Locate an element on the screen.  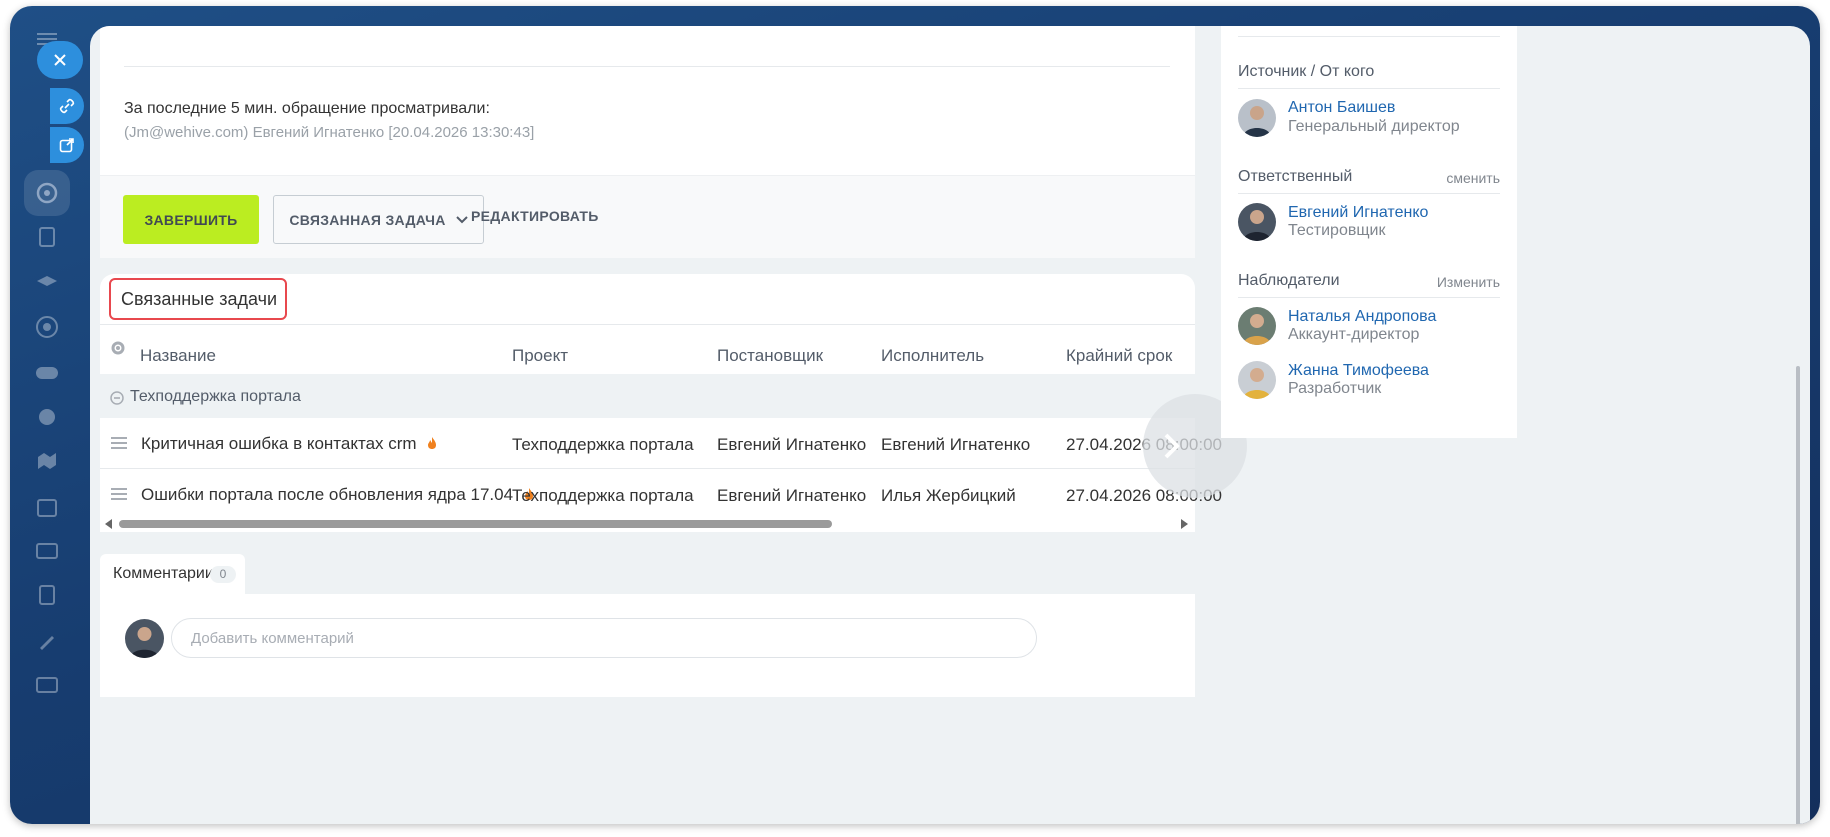
comments-tab: Комментарии 0 is located at coordinates (172, 574).